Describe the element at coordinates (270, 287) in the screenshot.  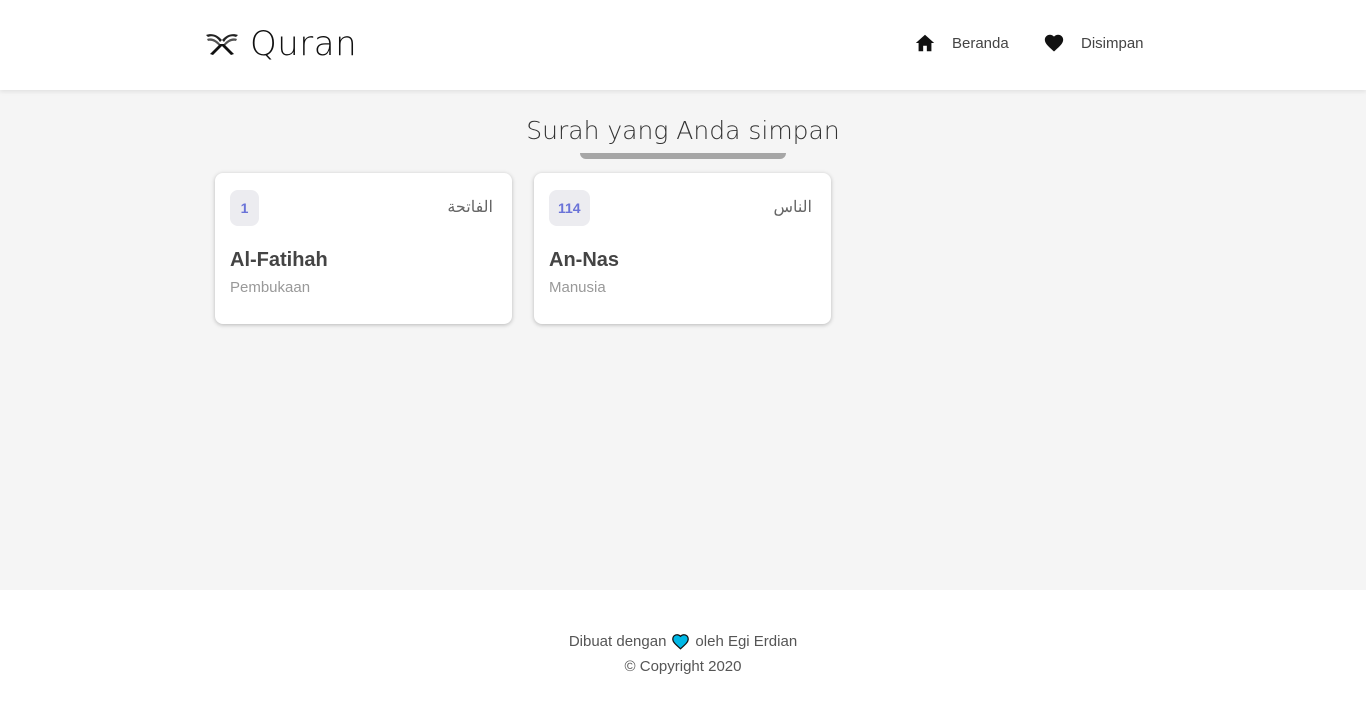
I see `surah-meaning: Pembukaan` at that location.